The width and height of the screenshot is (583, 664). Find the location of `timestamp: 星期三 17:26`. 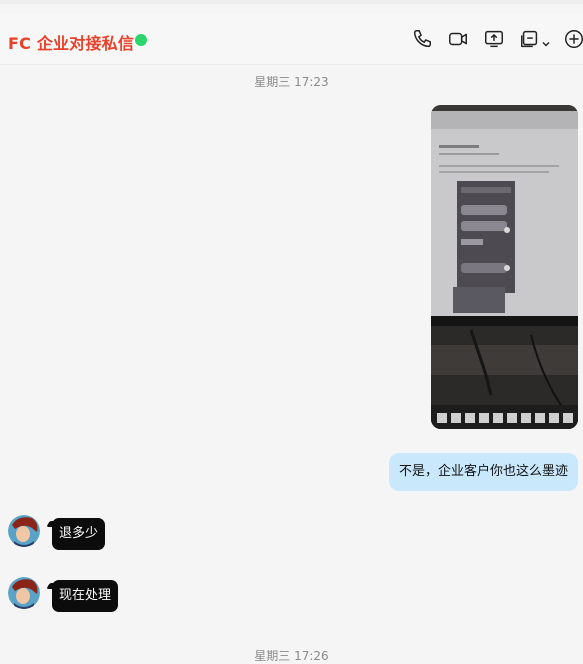

timestamp: 星期三 17:26 is located at coordinates (291, 656).